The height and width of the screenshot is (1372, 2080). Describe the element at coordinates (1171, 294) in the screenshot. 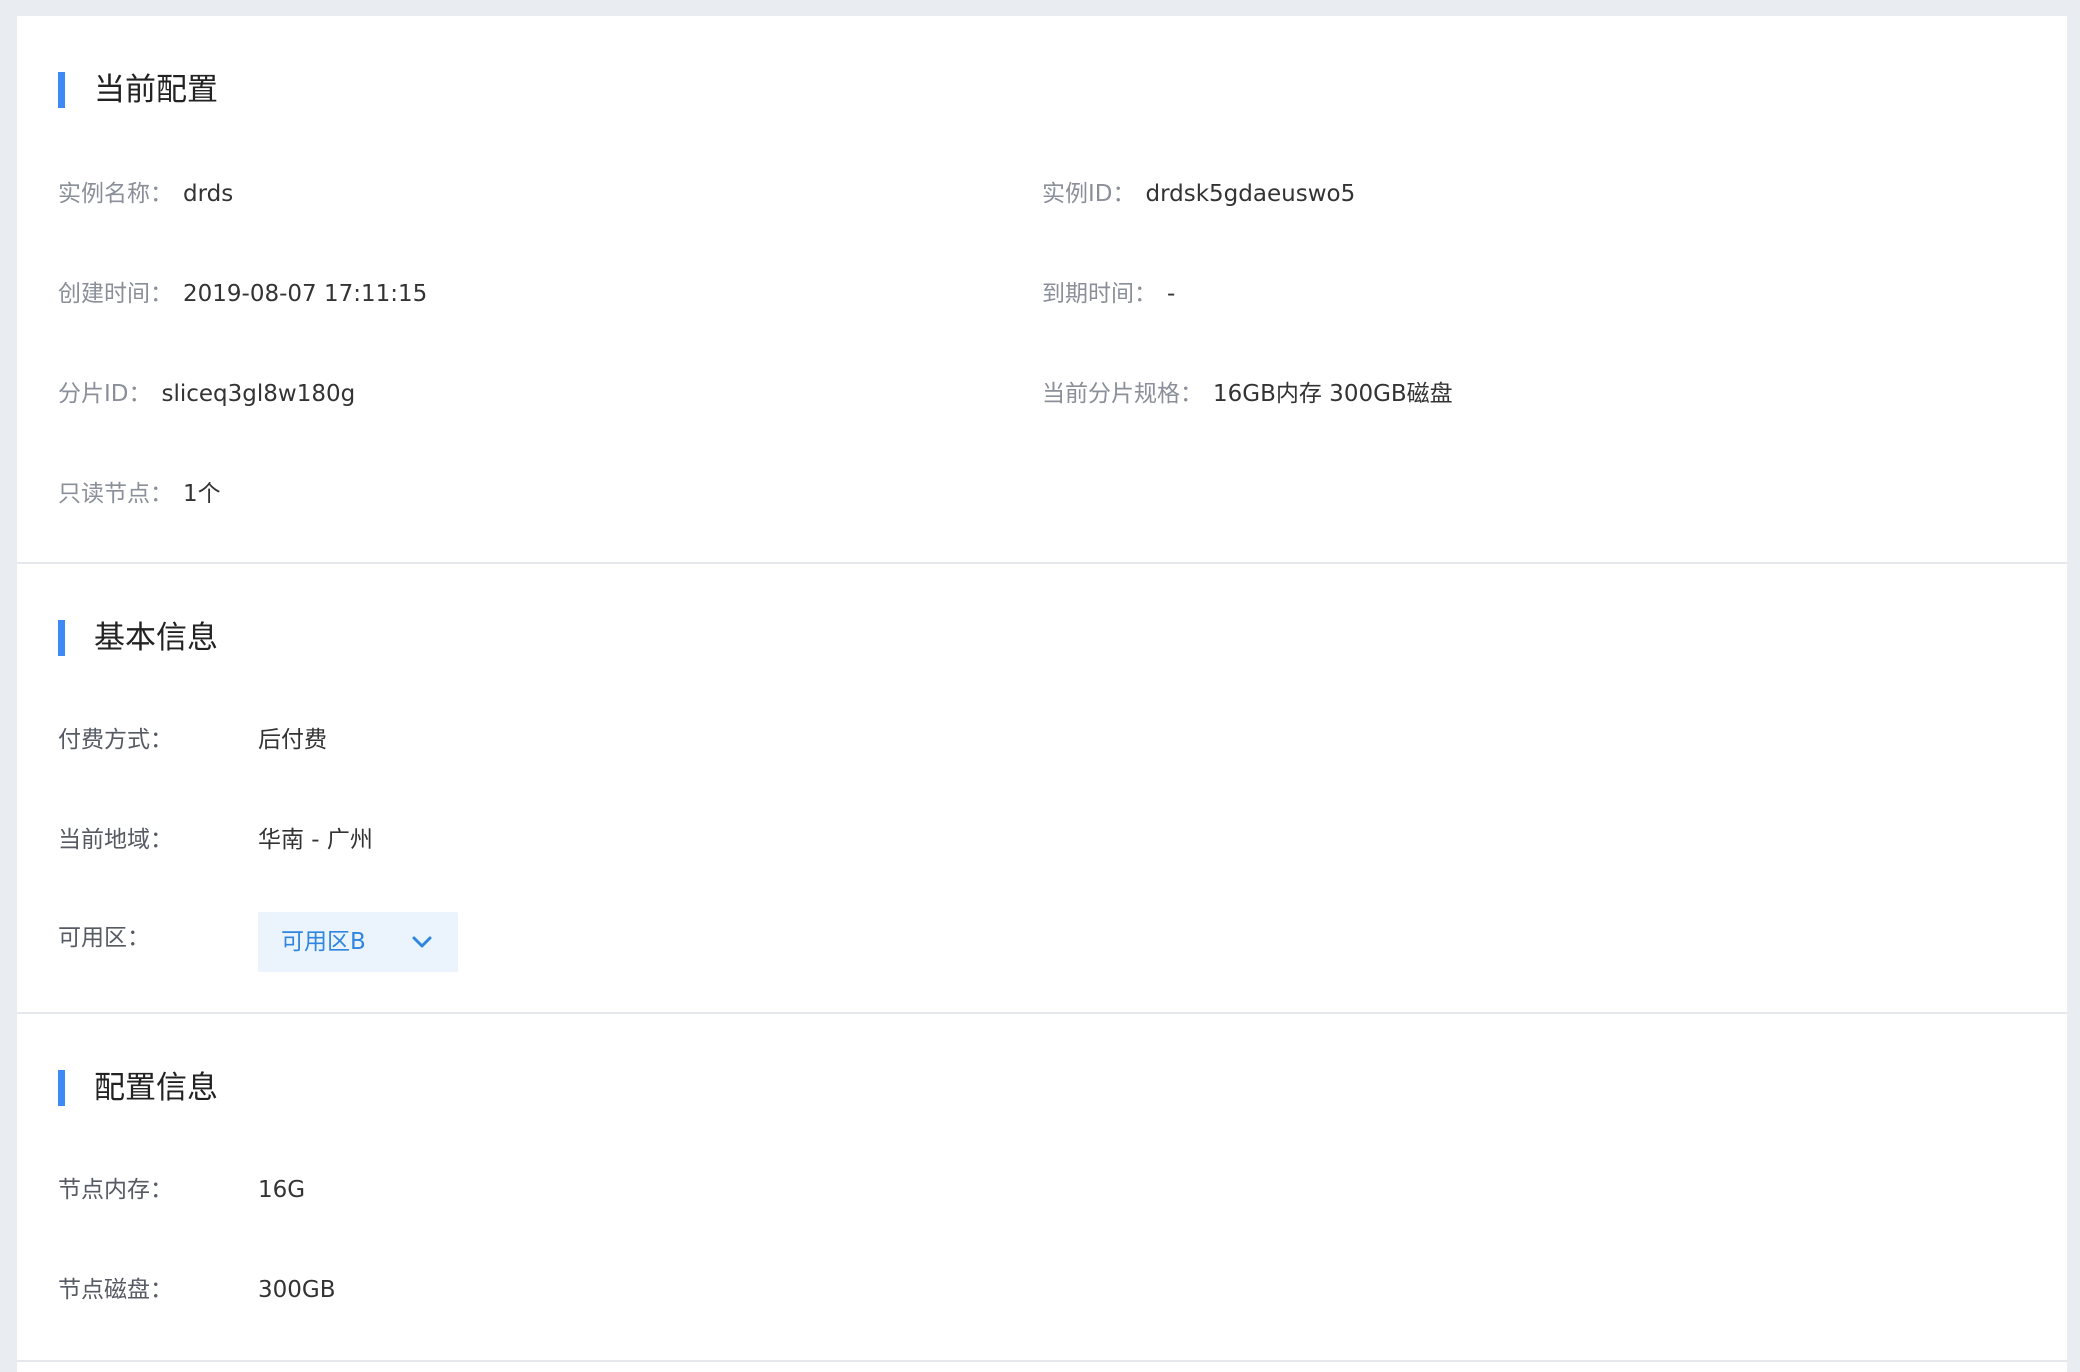

I see `expire-time-value: -` at that location.